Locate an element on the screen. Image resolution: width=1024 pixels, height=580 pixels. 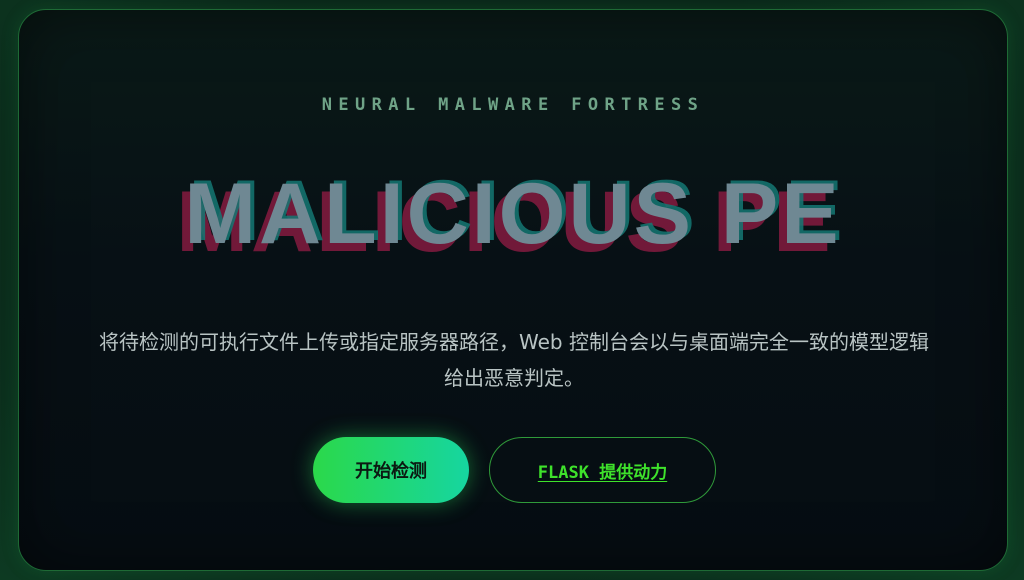
eyebrow-text: NEURAL MALWARE FORTRESS is located at coordinates (513, 105).